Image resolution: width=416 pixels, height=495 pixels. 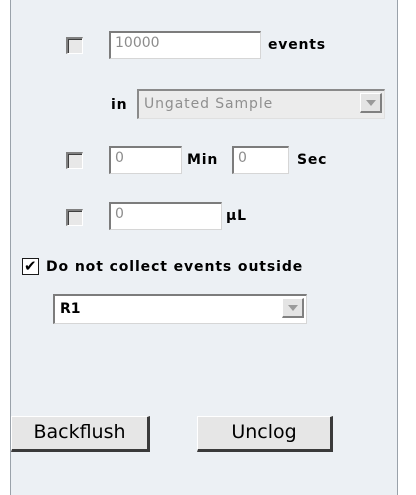 What do you see at coordinates (185, 45) in the screenshot?
I see `events-count-input: 10000` at bounding box center [185, 45].